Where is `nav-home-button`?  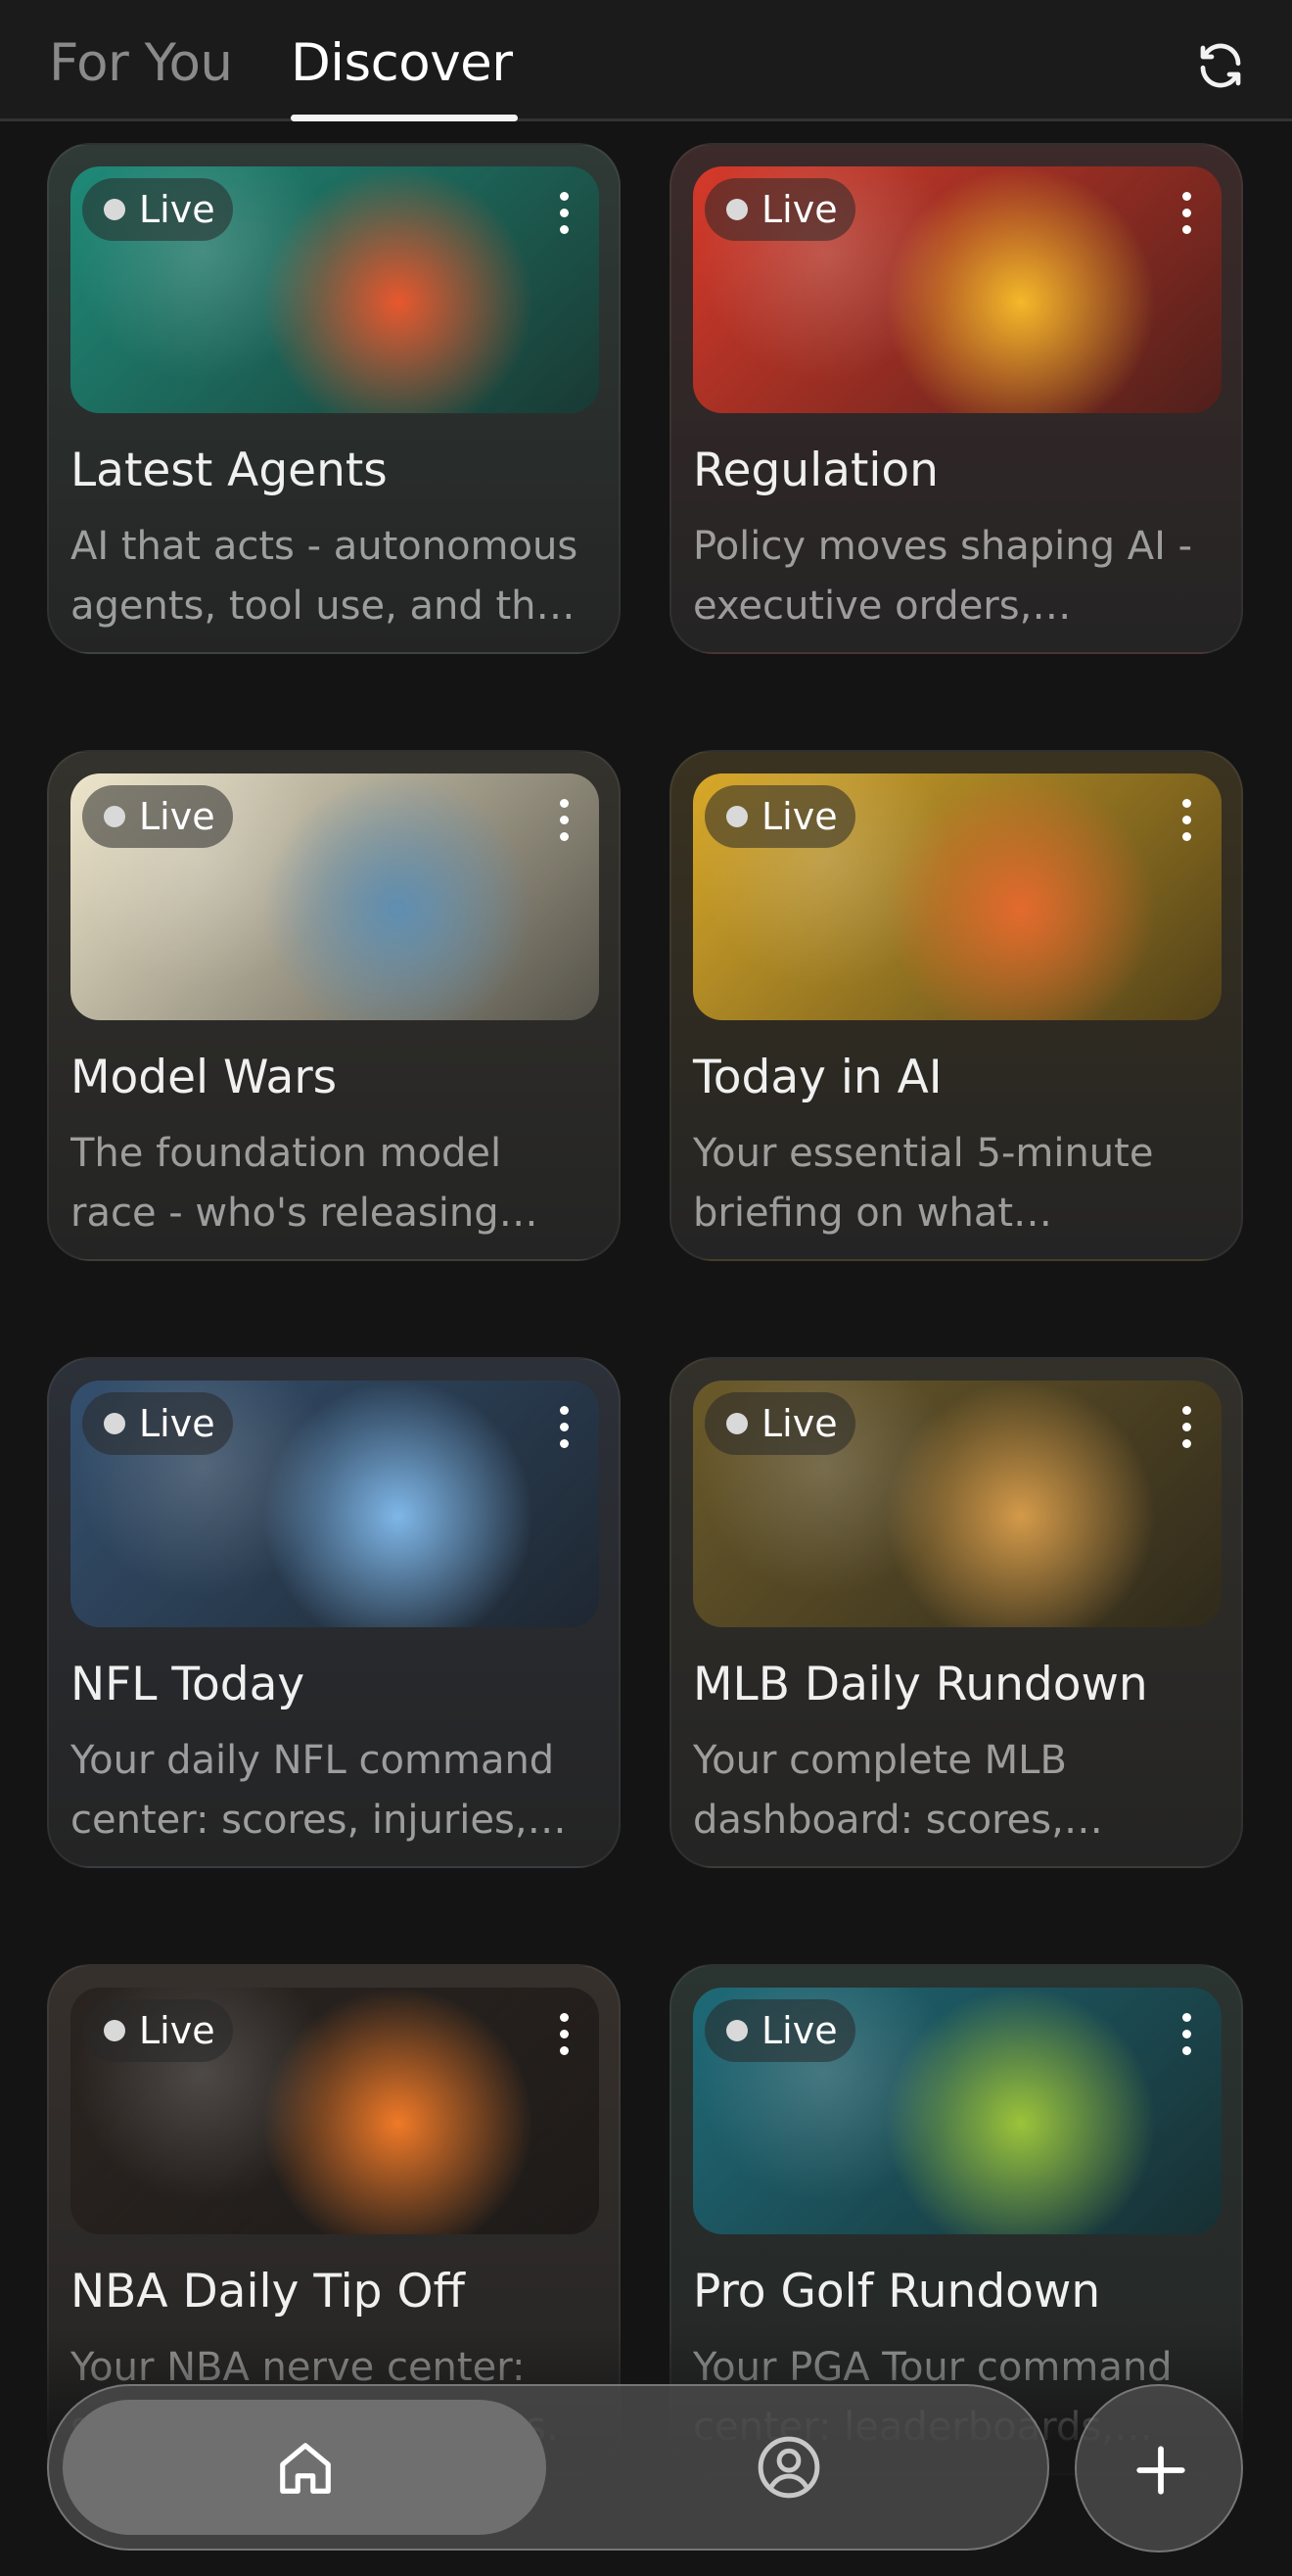
nav-home-button is located at coordinates (304, 2467).